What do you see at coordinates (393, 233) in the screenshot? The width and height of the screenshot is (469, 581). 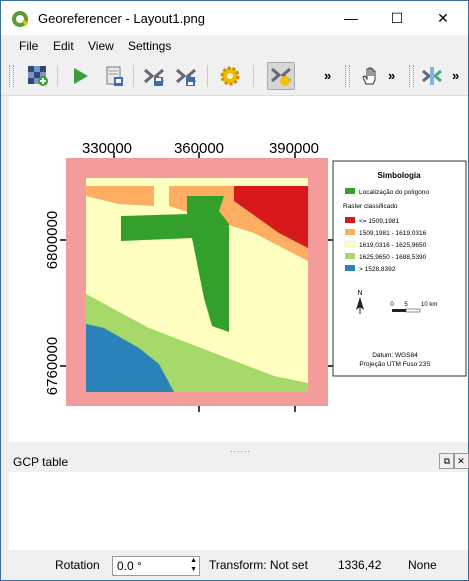 I see `legend-class-label: 1509,1981 - 1619,0316` at bounding box center [393, 233].